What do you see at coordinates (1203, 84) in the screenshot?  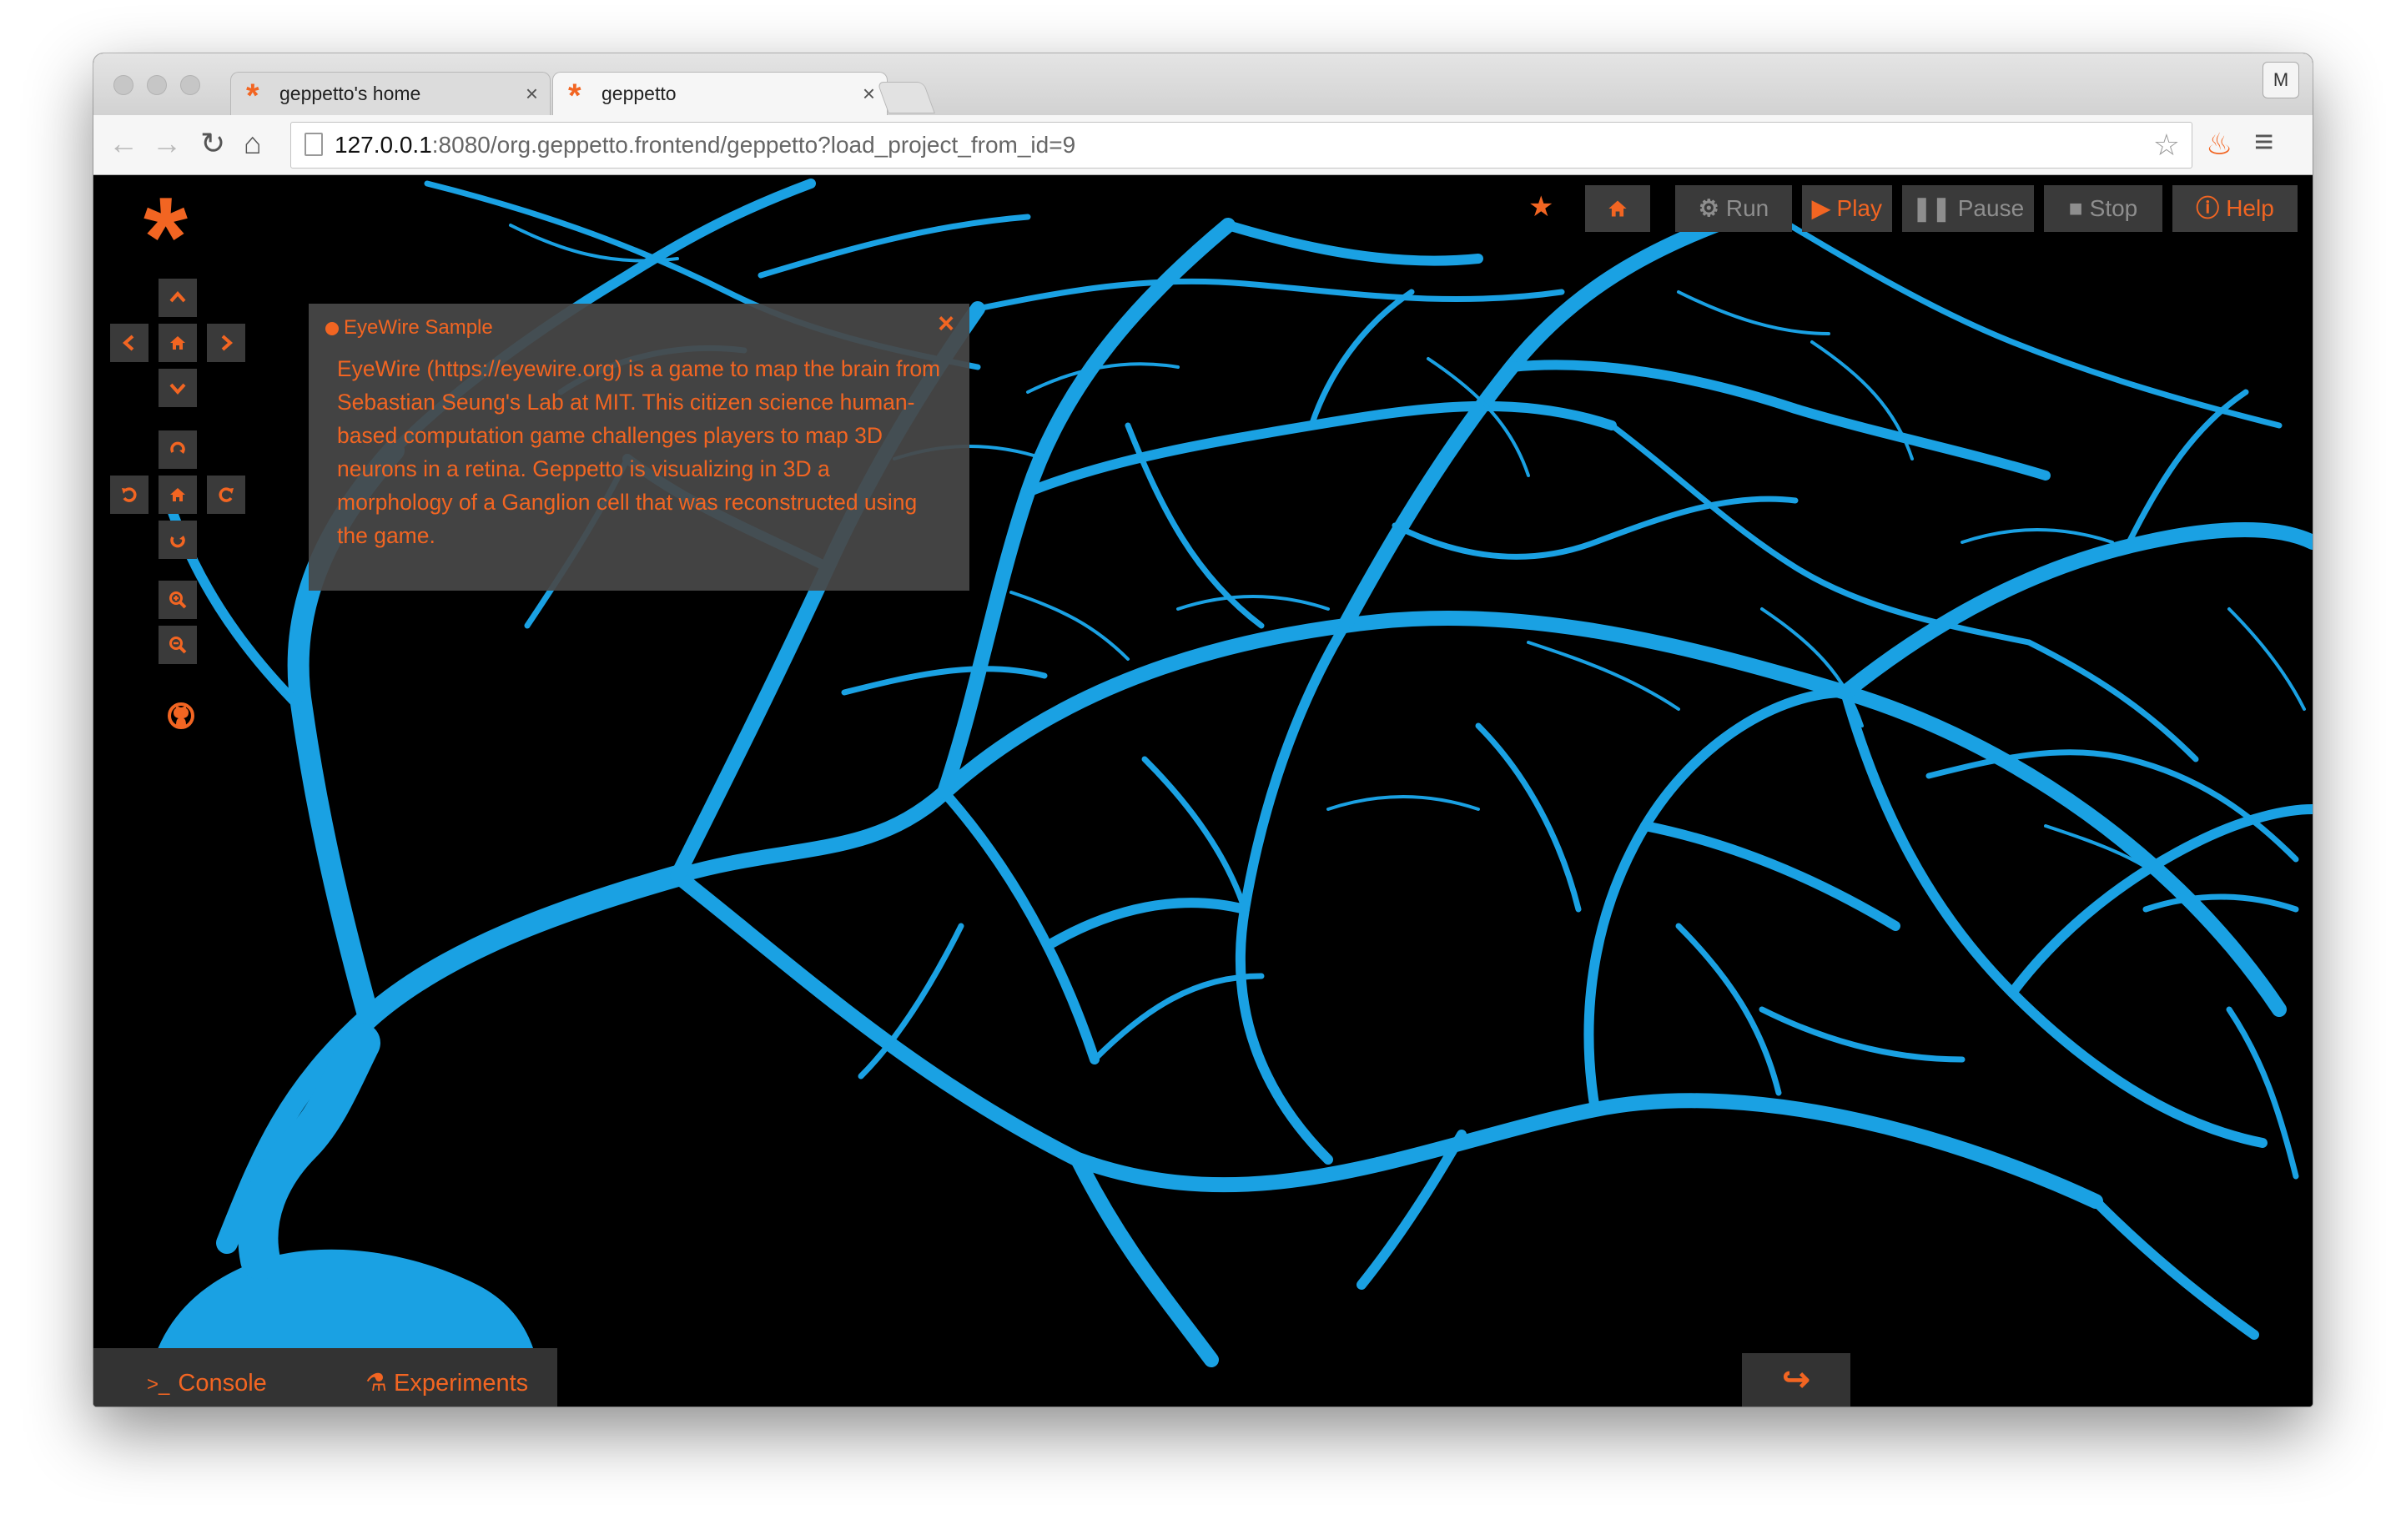 I see `tab-strip: * geppetto's home × * geppetto × M` at bounding box center [1203, 84].